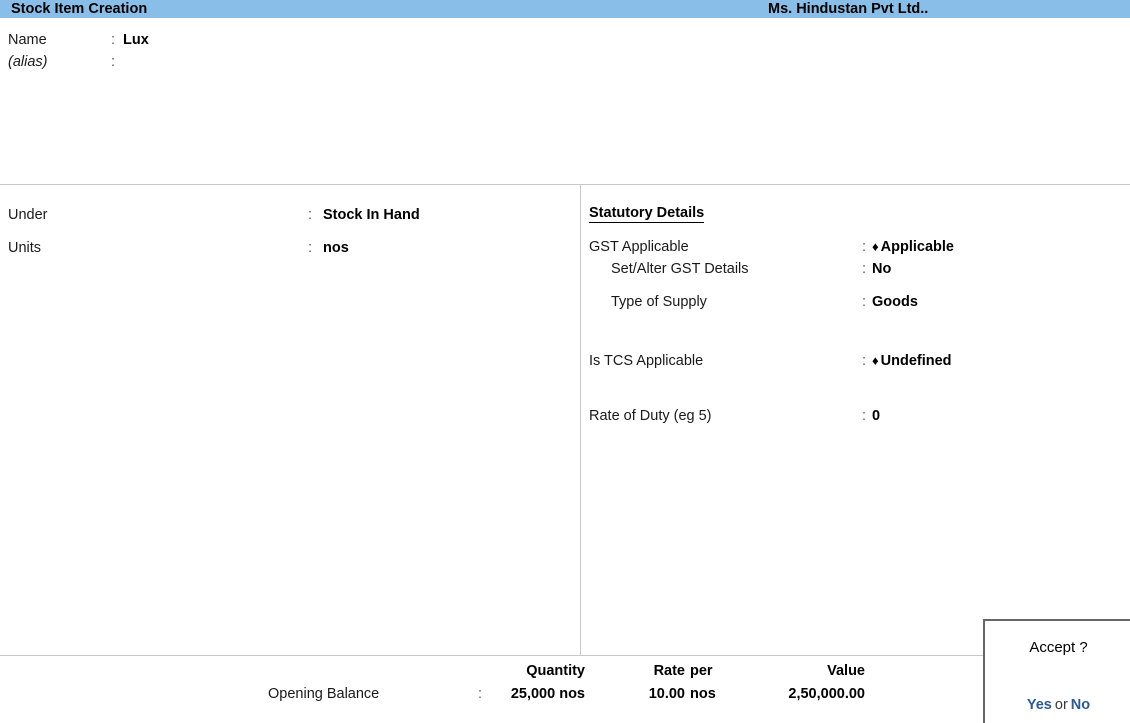 The width and height of the screenshot is (1130, 723). Describe the element at coordinates (1061, 705) in the screenshot. I see `accept-or-label: or` at that location.